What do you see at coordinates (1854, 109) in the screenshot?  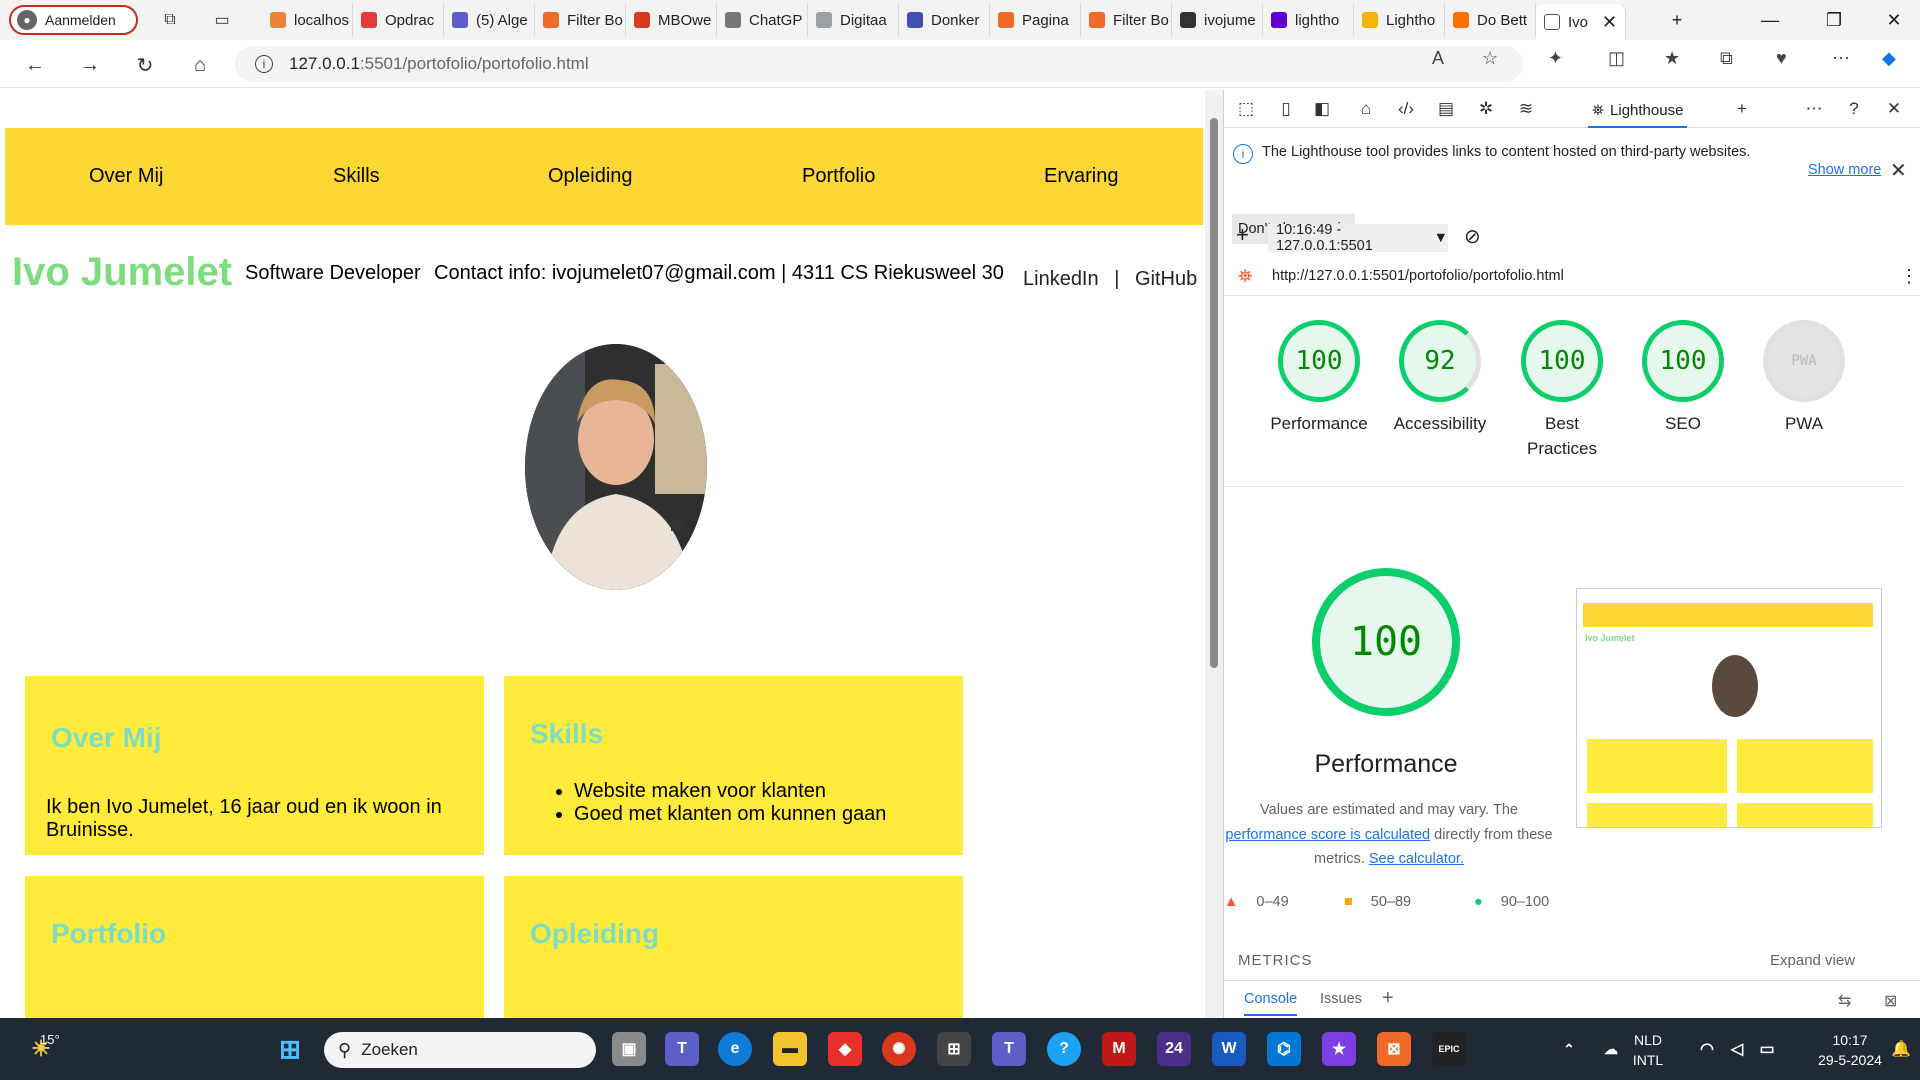 I see `help-icon: ?` at bounding box center [1854, 109].